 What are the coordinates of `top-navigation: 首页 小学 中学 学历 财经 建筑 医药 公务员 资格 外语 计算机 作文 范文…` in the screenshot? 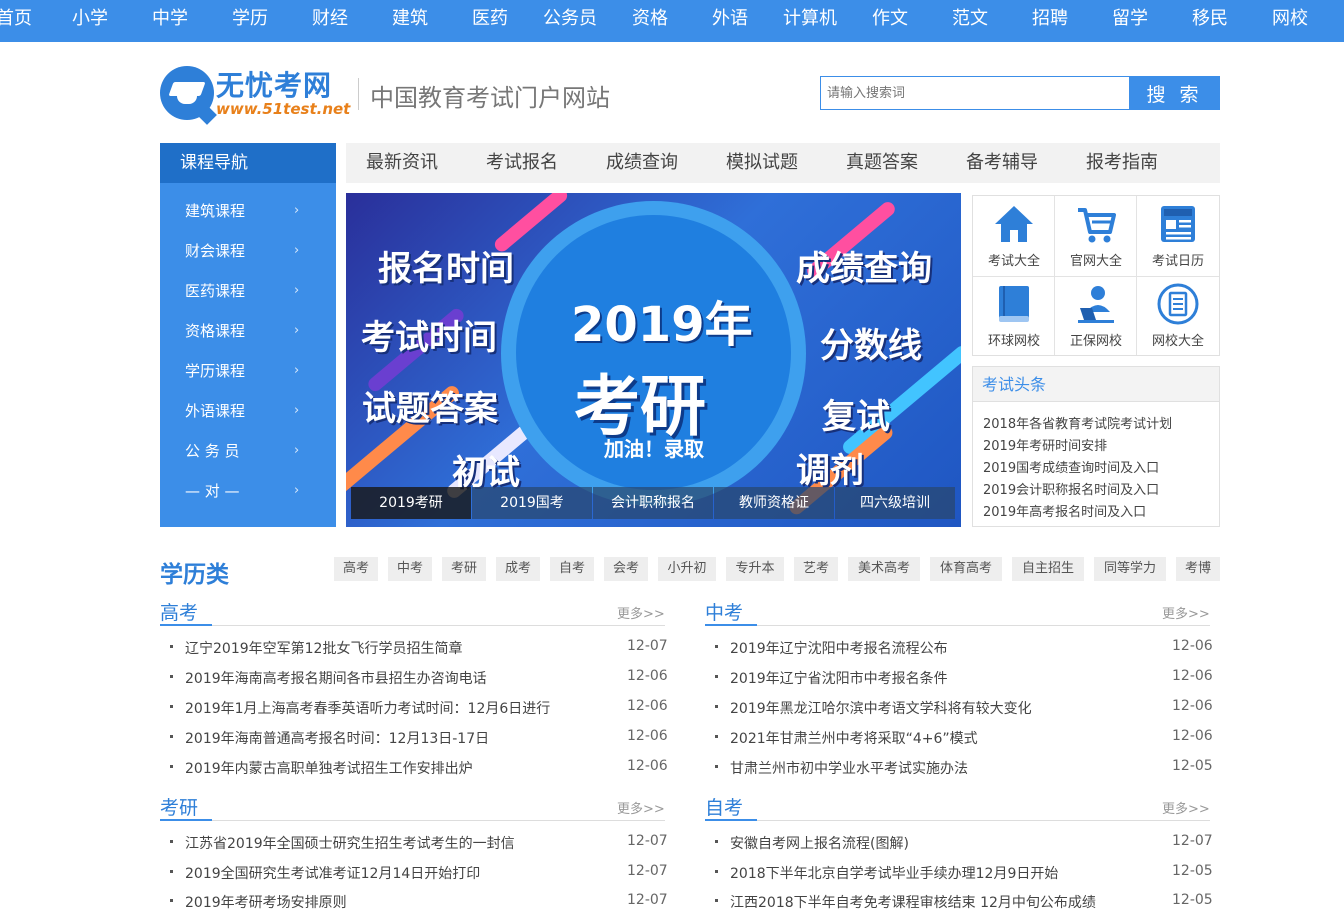 It's located at (672, 21).